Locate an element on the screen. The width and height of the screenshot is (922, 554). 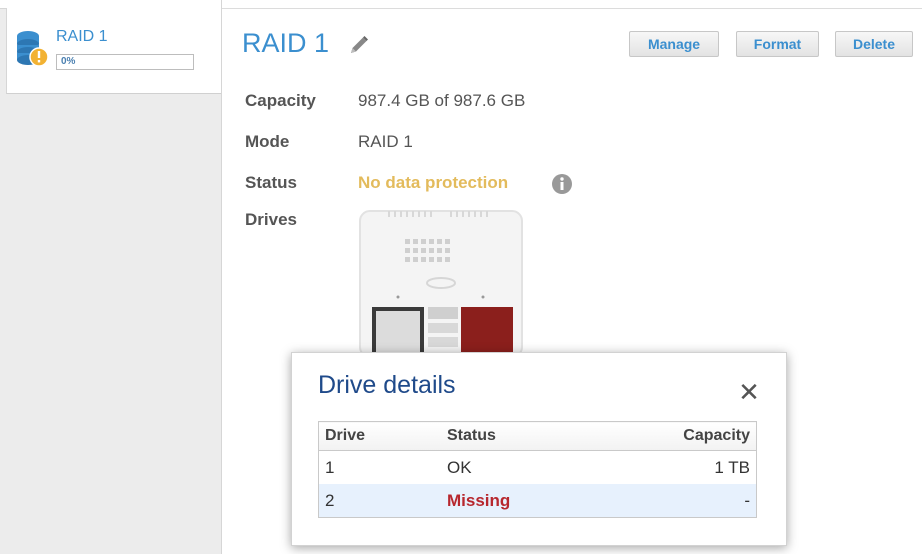
capacity-value: 987.4 GB of 987.6 GB is located at coordinates (442, 100).